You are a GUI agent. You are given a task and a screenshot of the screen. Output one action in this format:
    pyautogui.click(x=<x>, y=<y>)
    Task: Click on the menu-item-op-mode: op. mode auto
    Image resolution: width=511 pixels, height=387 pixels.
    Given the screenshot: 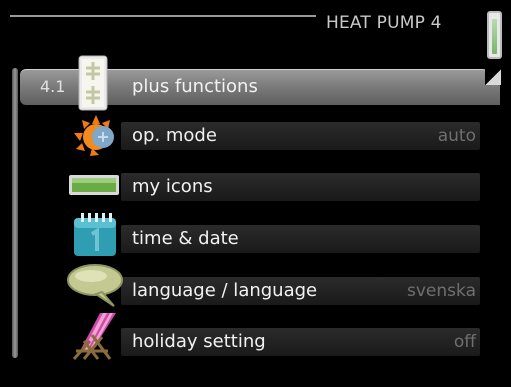 What is the action you would take?
    pyautogui.click(x=258, y=135)
    